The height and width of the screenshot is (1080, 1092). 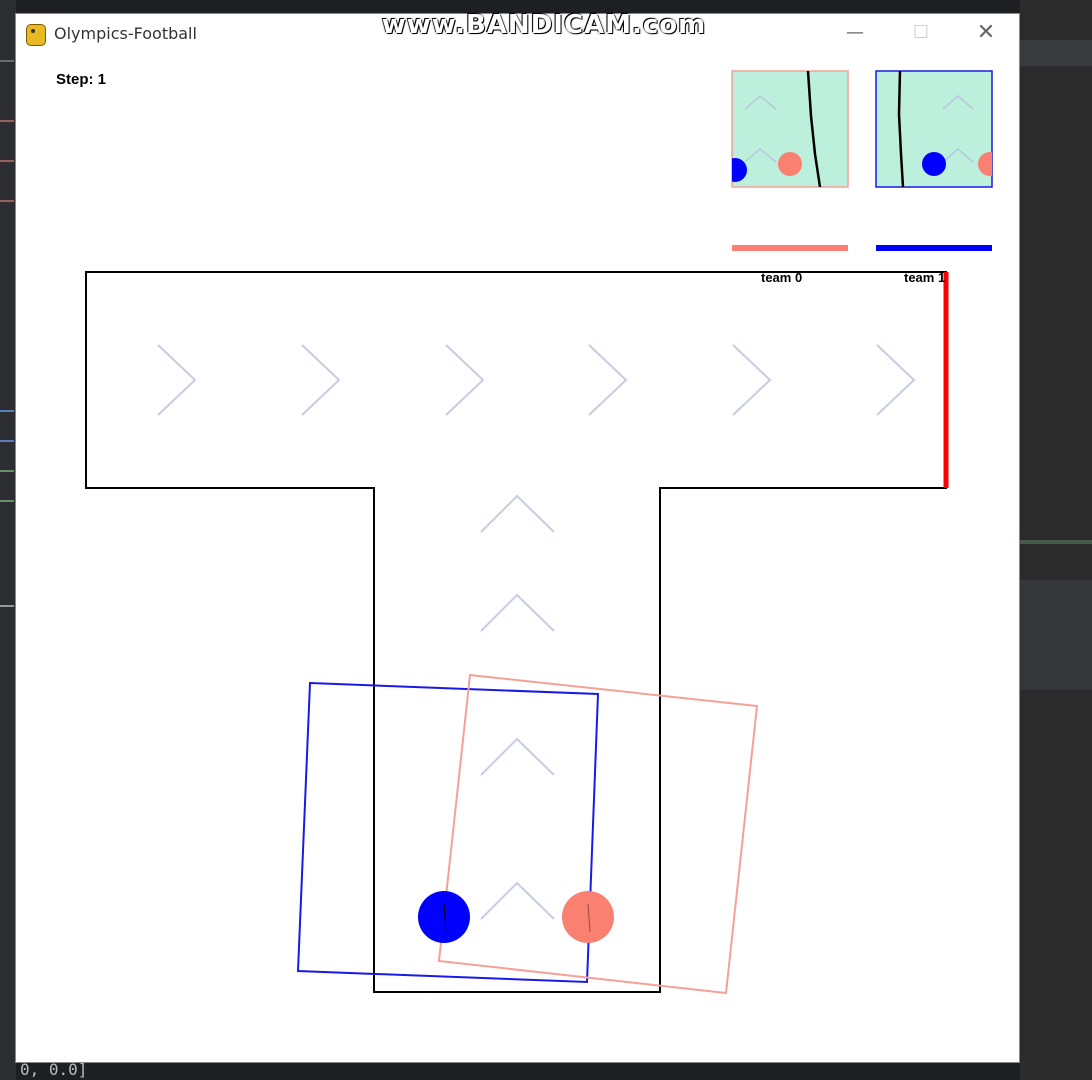 I want to click on bandicam-watermark: www.BANDICAM.com, so click(x=544, y=25).